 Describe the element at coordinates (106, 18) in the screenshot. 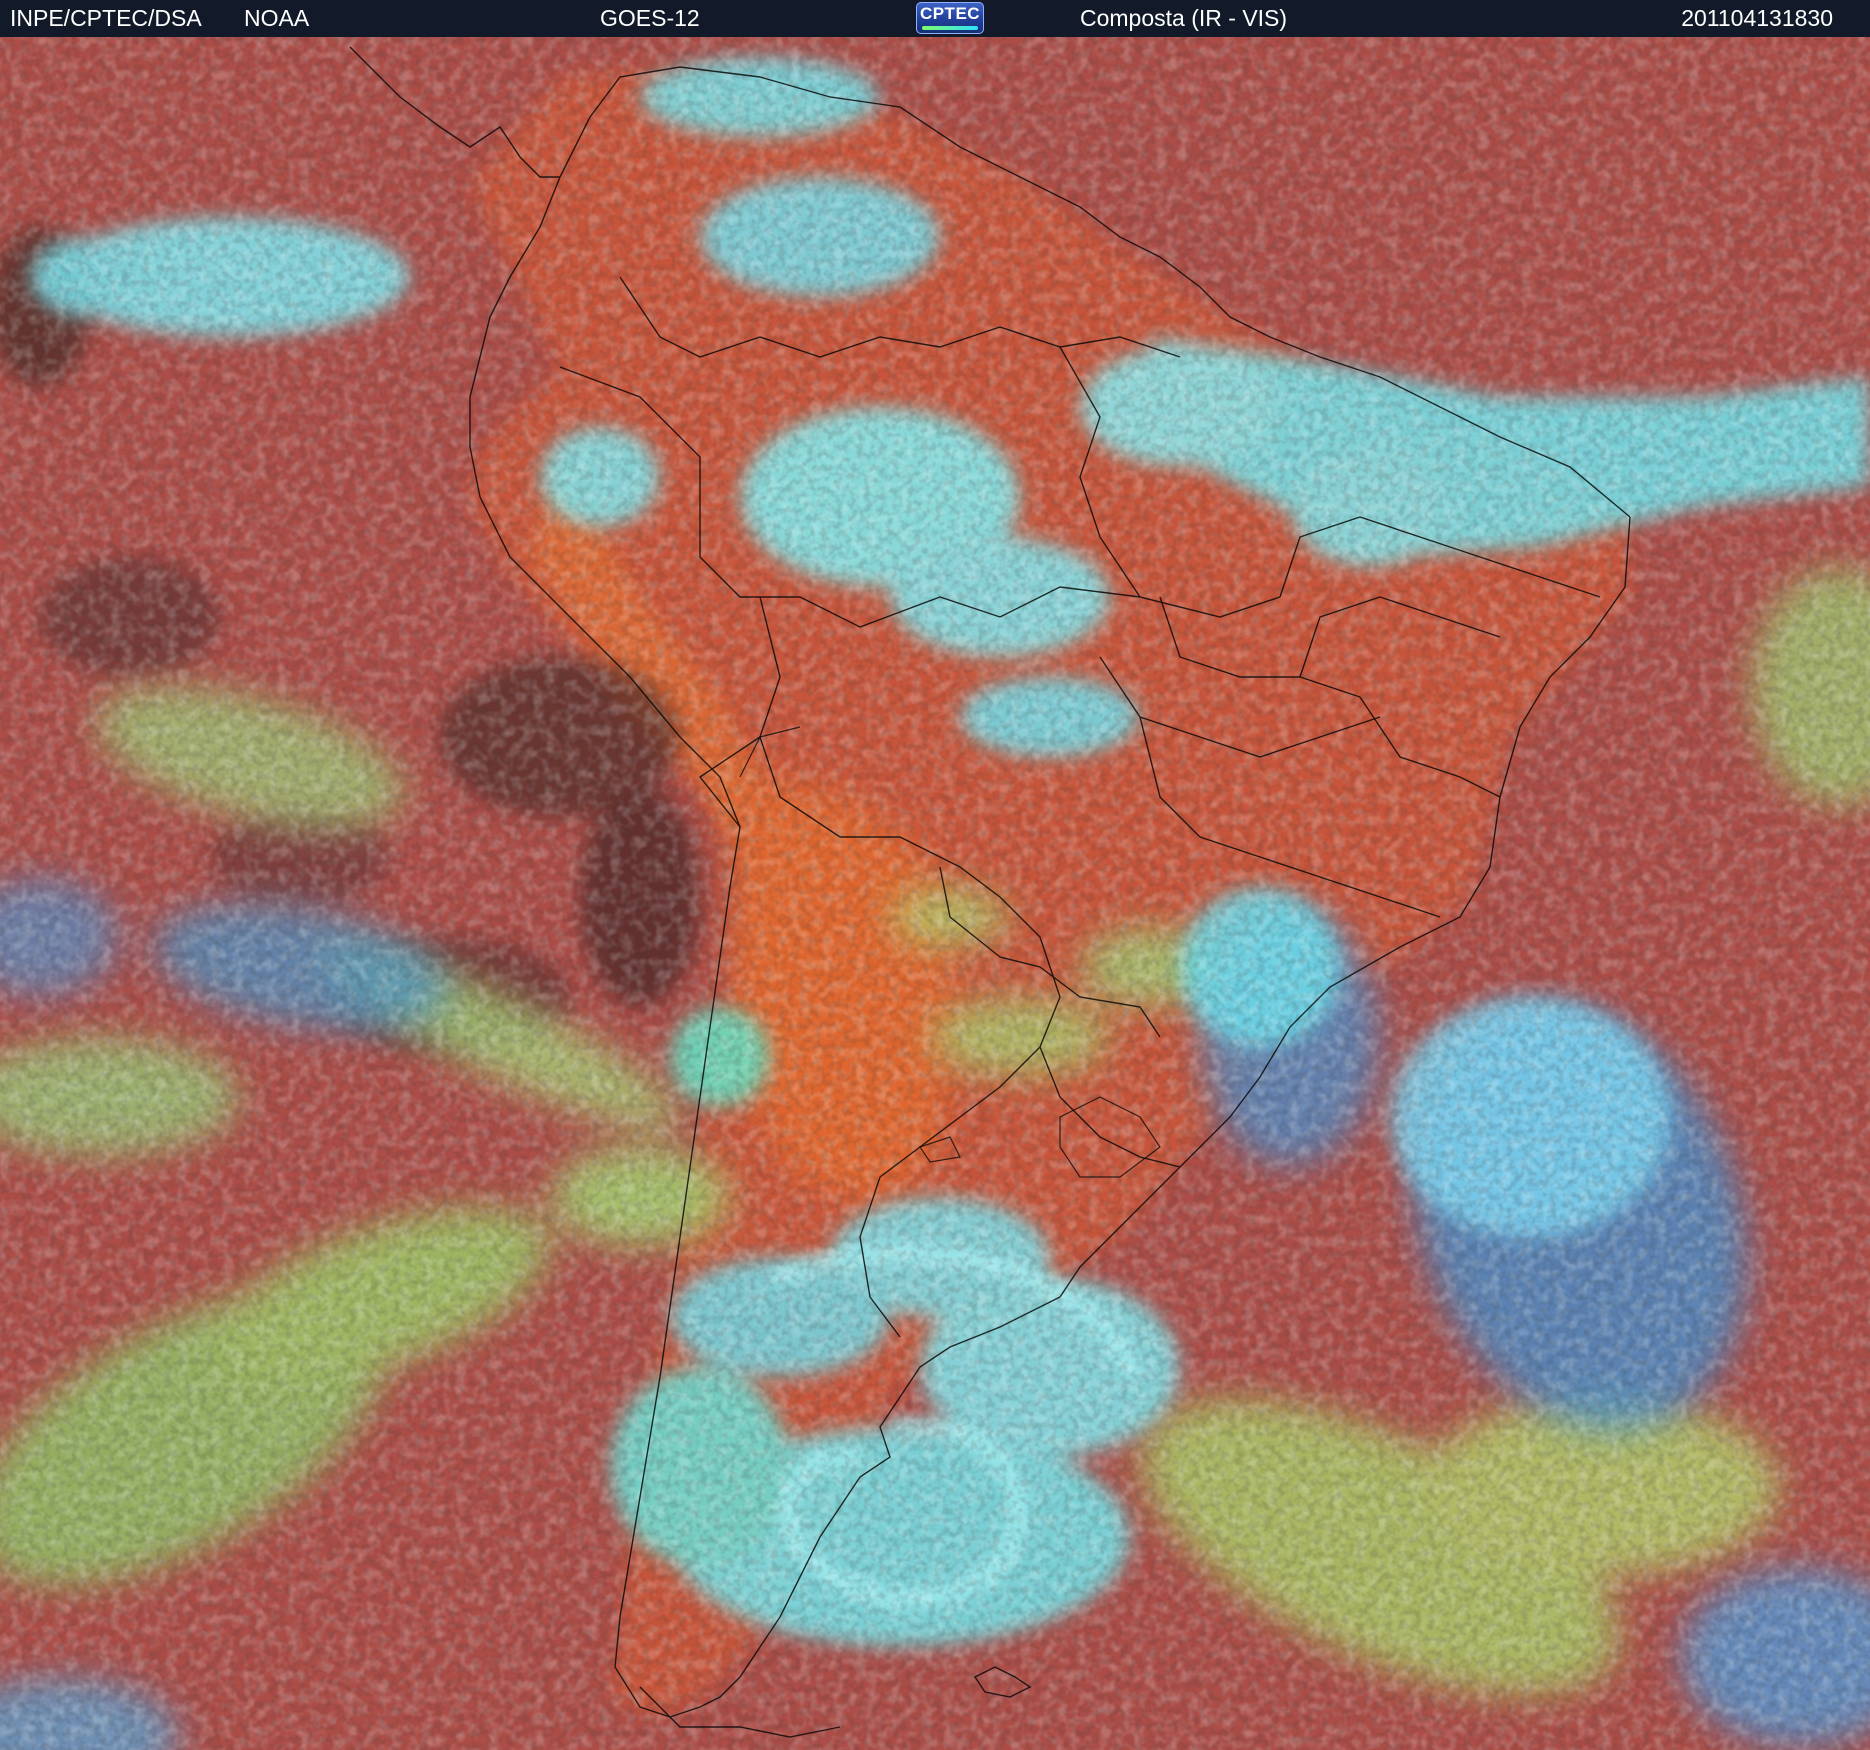

I see `agency-label: INPE/CPTEC/DSA` at that location.